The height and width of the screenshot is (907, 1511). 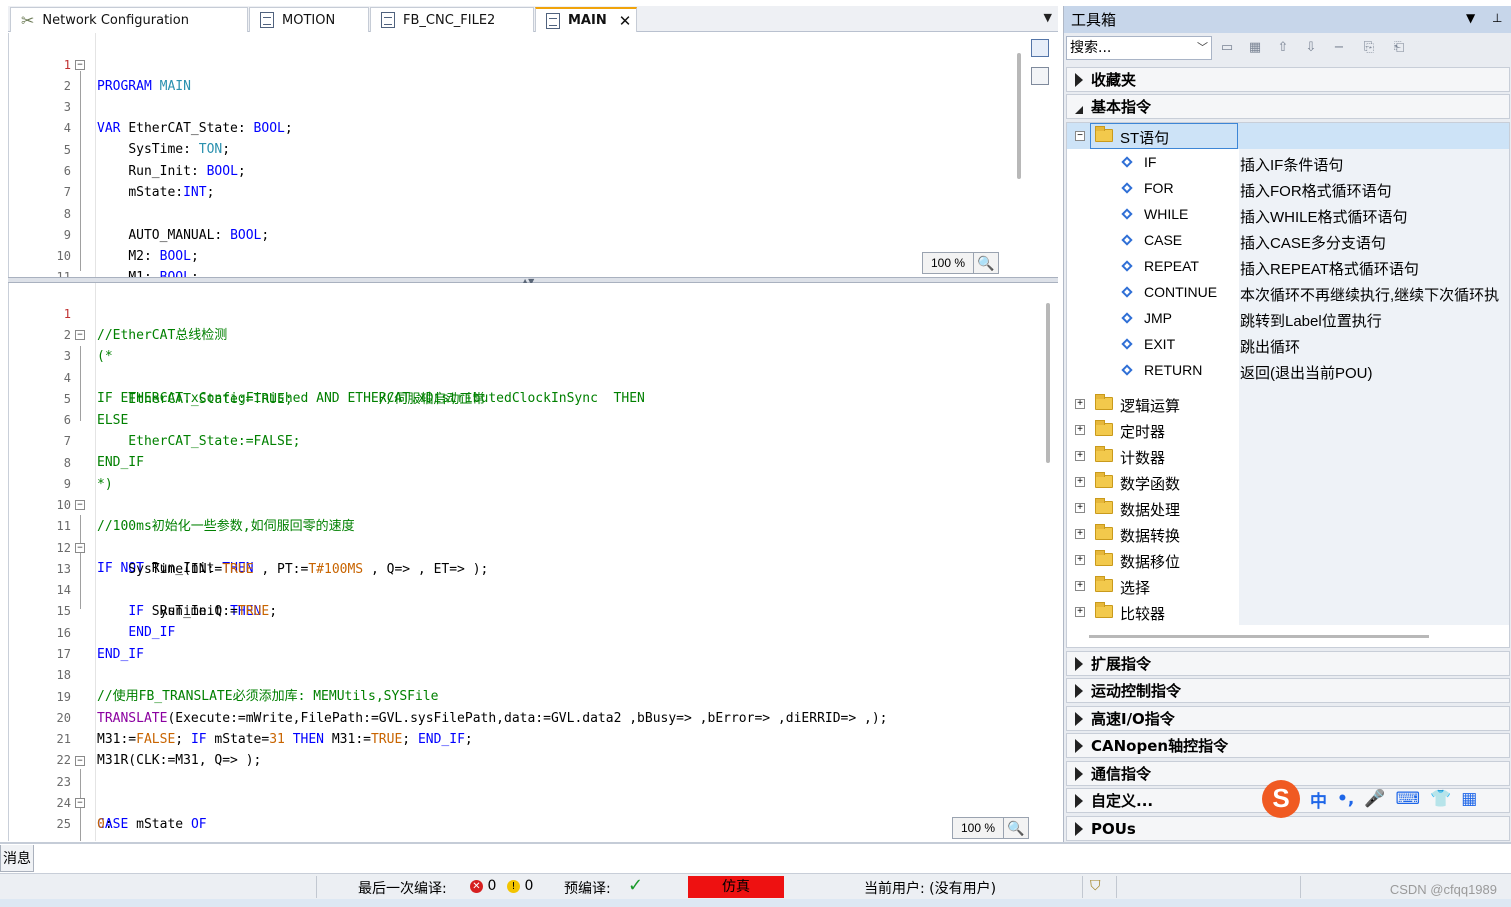 I want to click on horizontal-scrollbar, so click(x=1259, y=636).